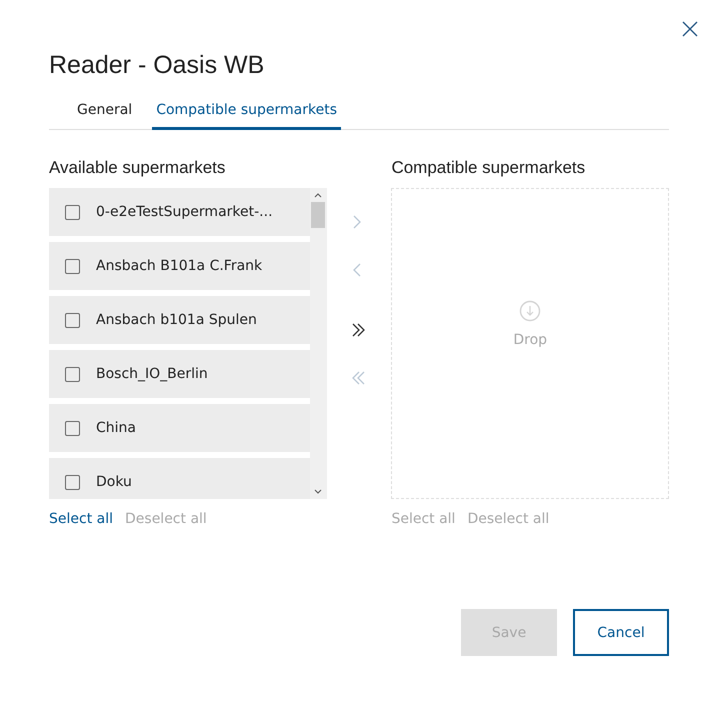 This screenshot has width=718, height=707. Describe the element at coordinates (318, 195) in the screenshot. I see `scroll-up-icon` at that location.